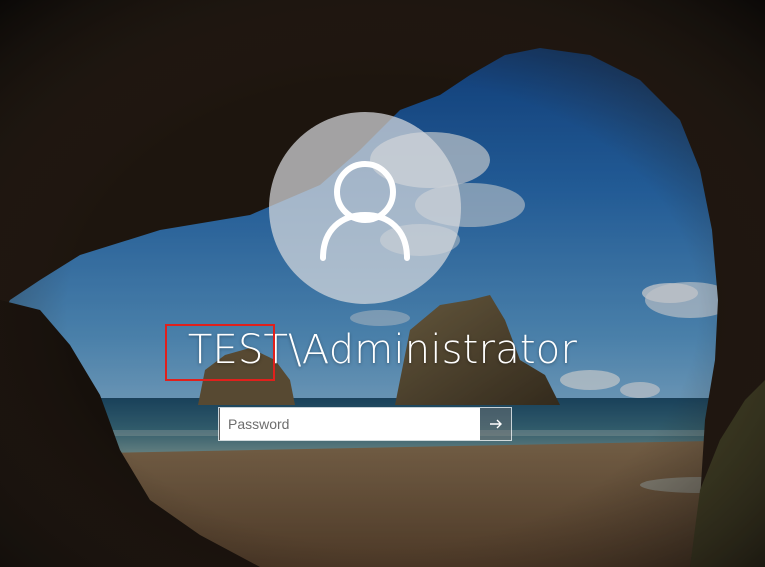  I want to click on user-icon, so click(365, 211).